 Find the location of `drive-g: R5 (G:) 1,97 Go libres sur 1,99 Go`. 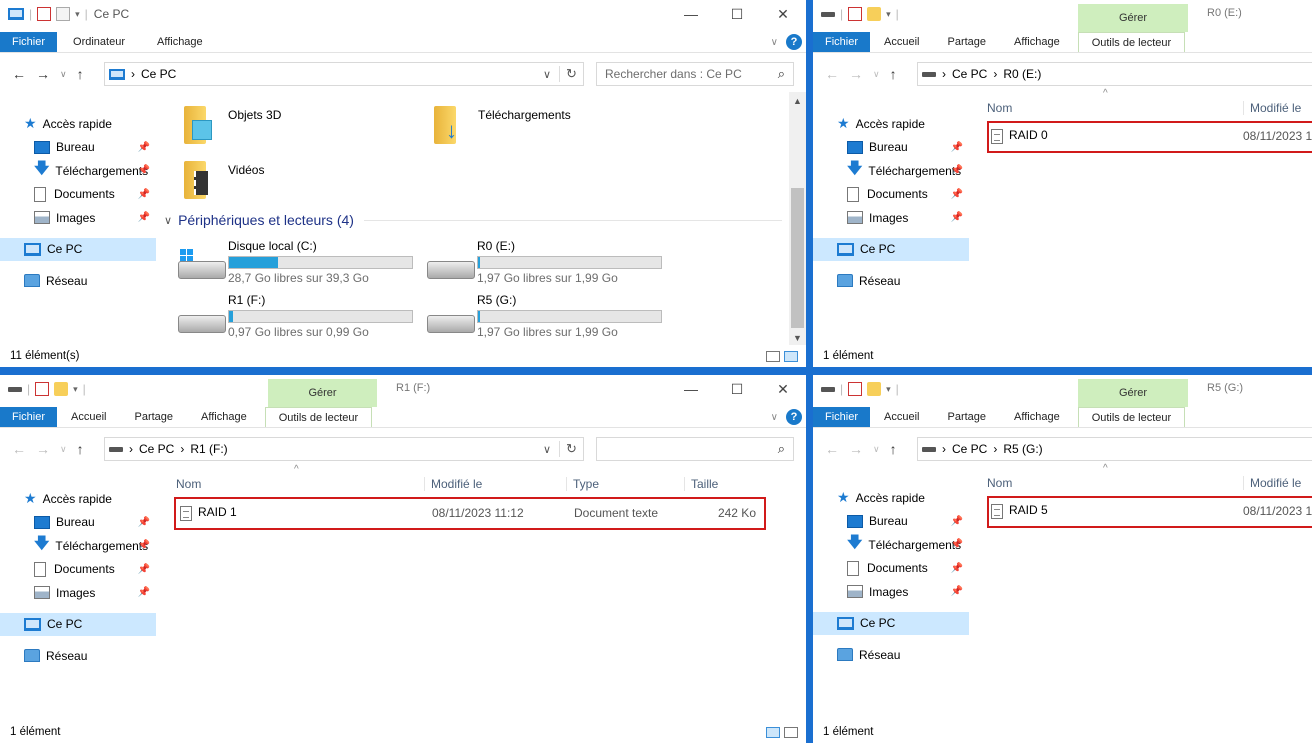

drive-g: R5 (G:) 1,97 Go libres sur 1,99 Go is located at coordinates (544, 316).